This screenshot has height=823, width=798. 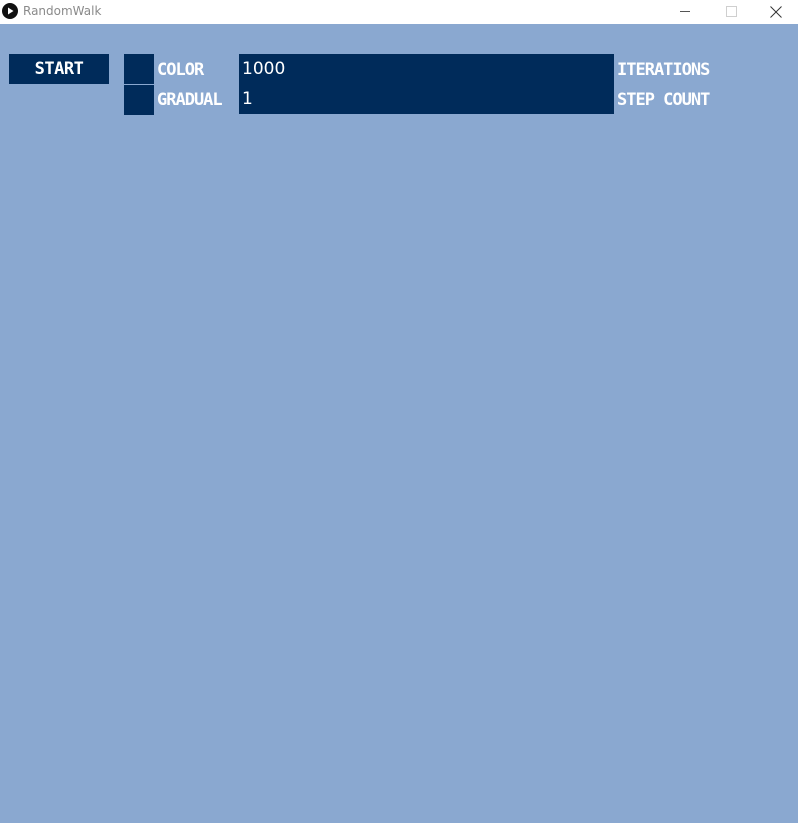 What do you see at coordinates (663, 100) in the screenshot?
I see `step-count-label: STEP COUNT` at bounding box center [663, 100].